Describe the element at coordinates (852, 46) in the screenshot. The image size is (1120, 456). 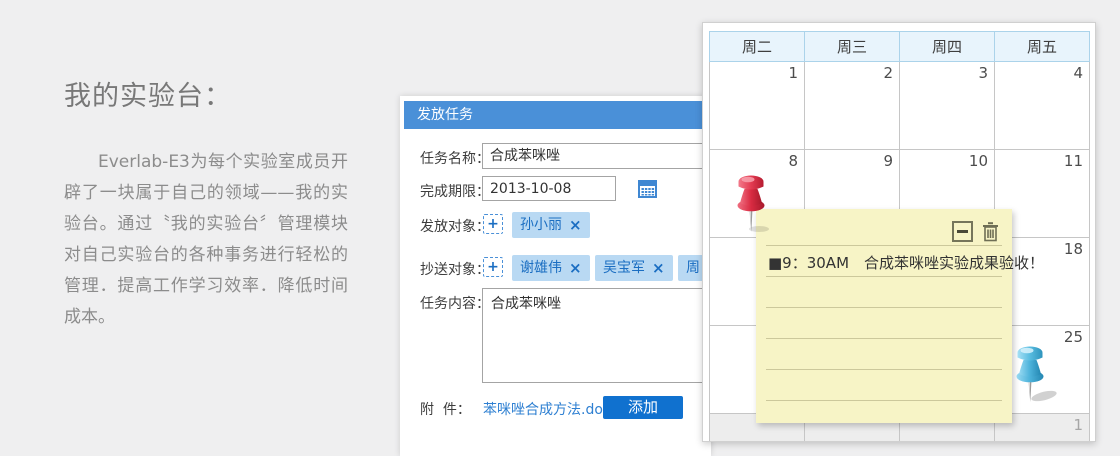
I see `weekday-header: 周三` at that location.